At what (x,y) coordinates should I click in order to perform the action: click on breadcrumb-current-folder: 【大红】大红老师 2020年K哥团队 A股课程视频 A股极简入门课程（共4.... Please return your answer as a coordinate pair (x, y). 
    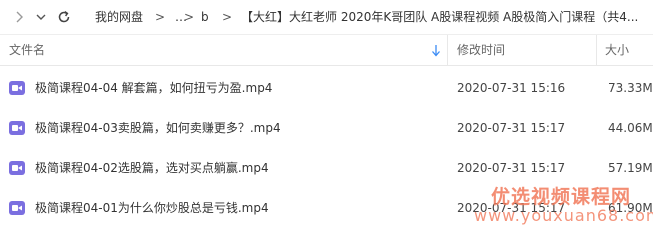
    Looking at the image, I should click on (440, 17).